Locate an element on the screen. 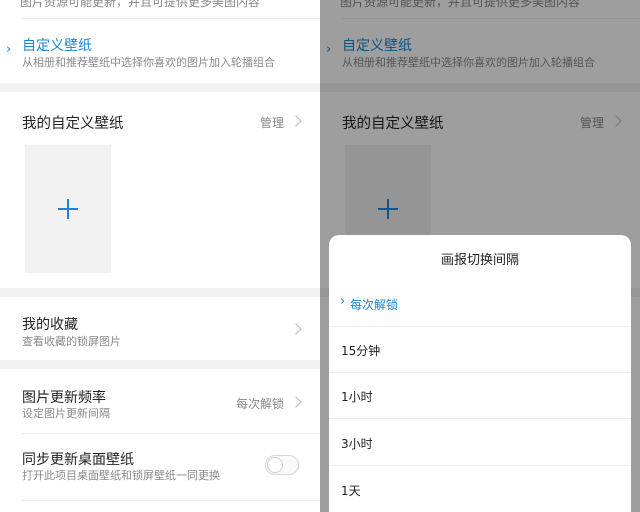  favorites-title: 我的收藏 is located at coordinates (50, 325).